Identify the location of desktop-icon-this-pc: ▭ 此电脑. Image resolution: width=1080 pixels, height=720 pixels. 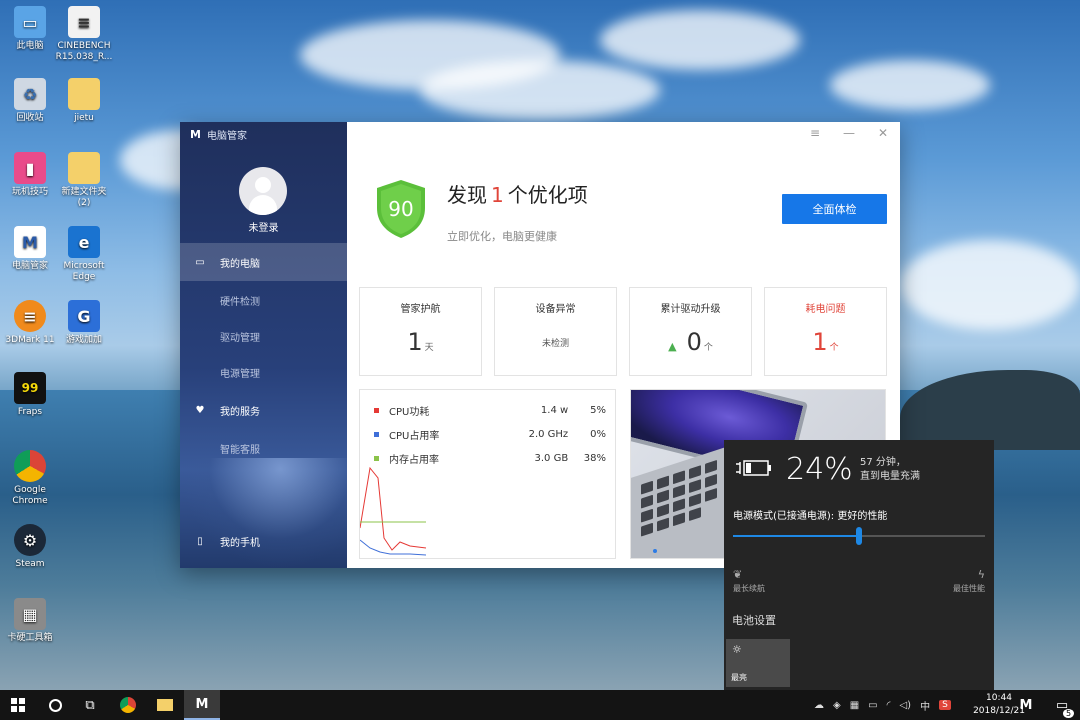
(30, 29).